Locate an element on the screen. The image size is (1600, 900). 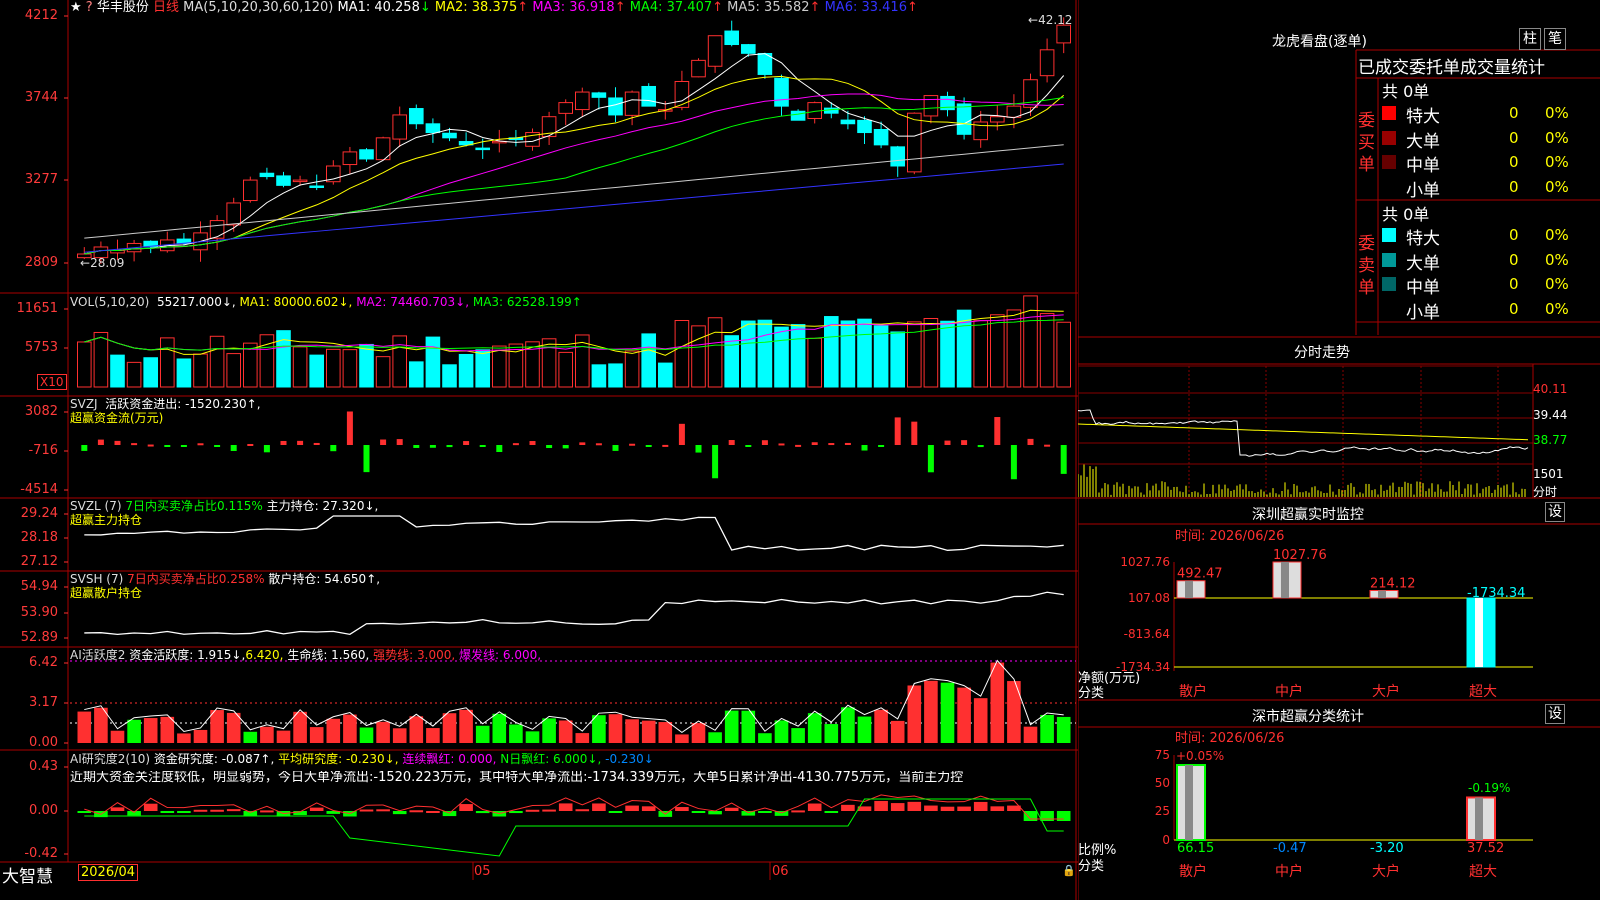
y-tick: 11651 is located at coordinates (37, 308).